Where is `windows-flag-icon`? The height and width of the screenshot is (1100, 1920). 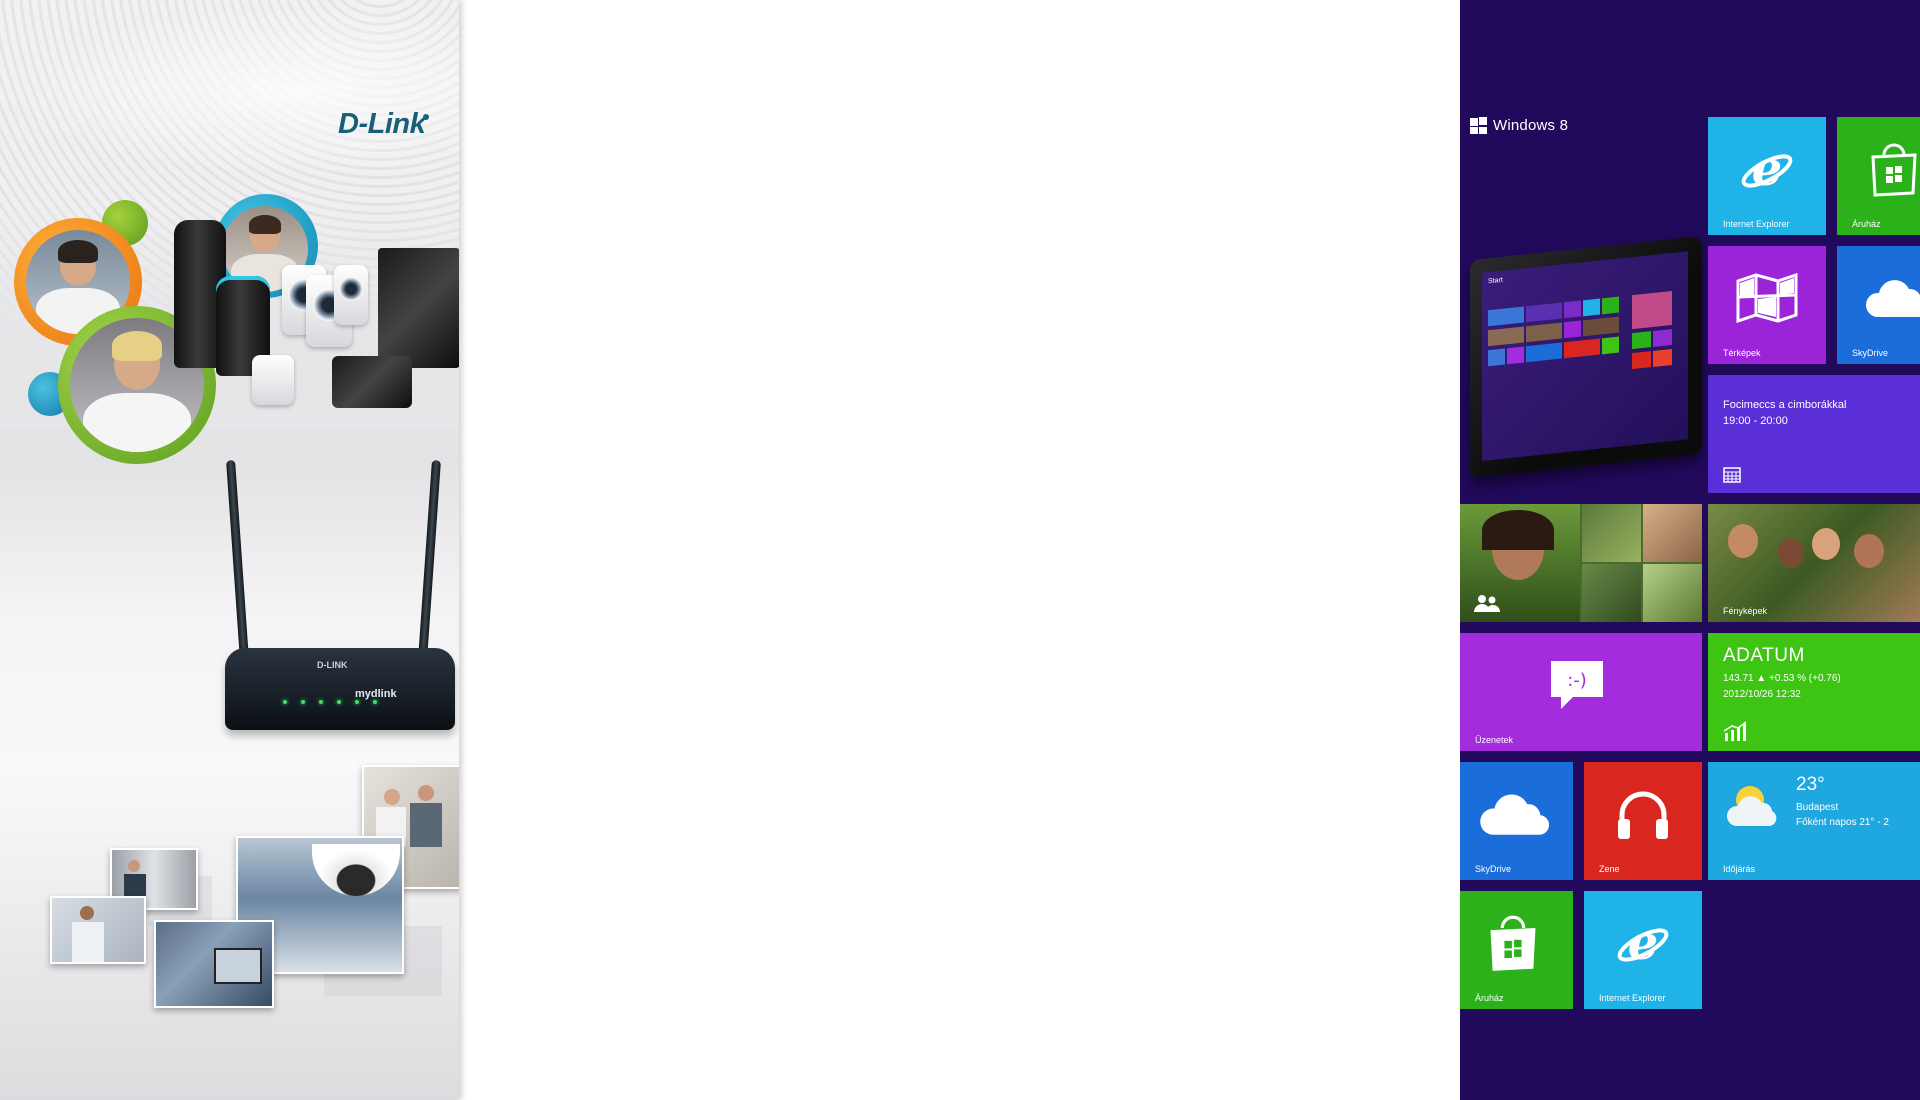 windows-flag-icon is located at coordinates (1478, 125).